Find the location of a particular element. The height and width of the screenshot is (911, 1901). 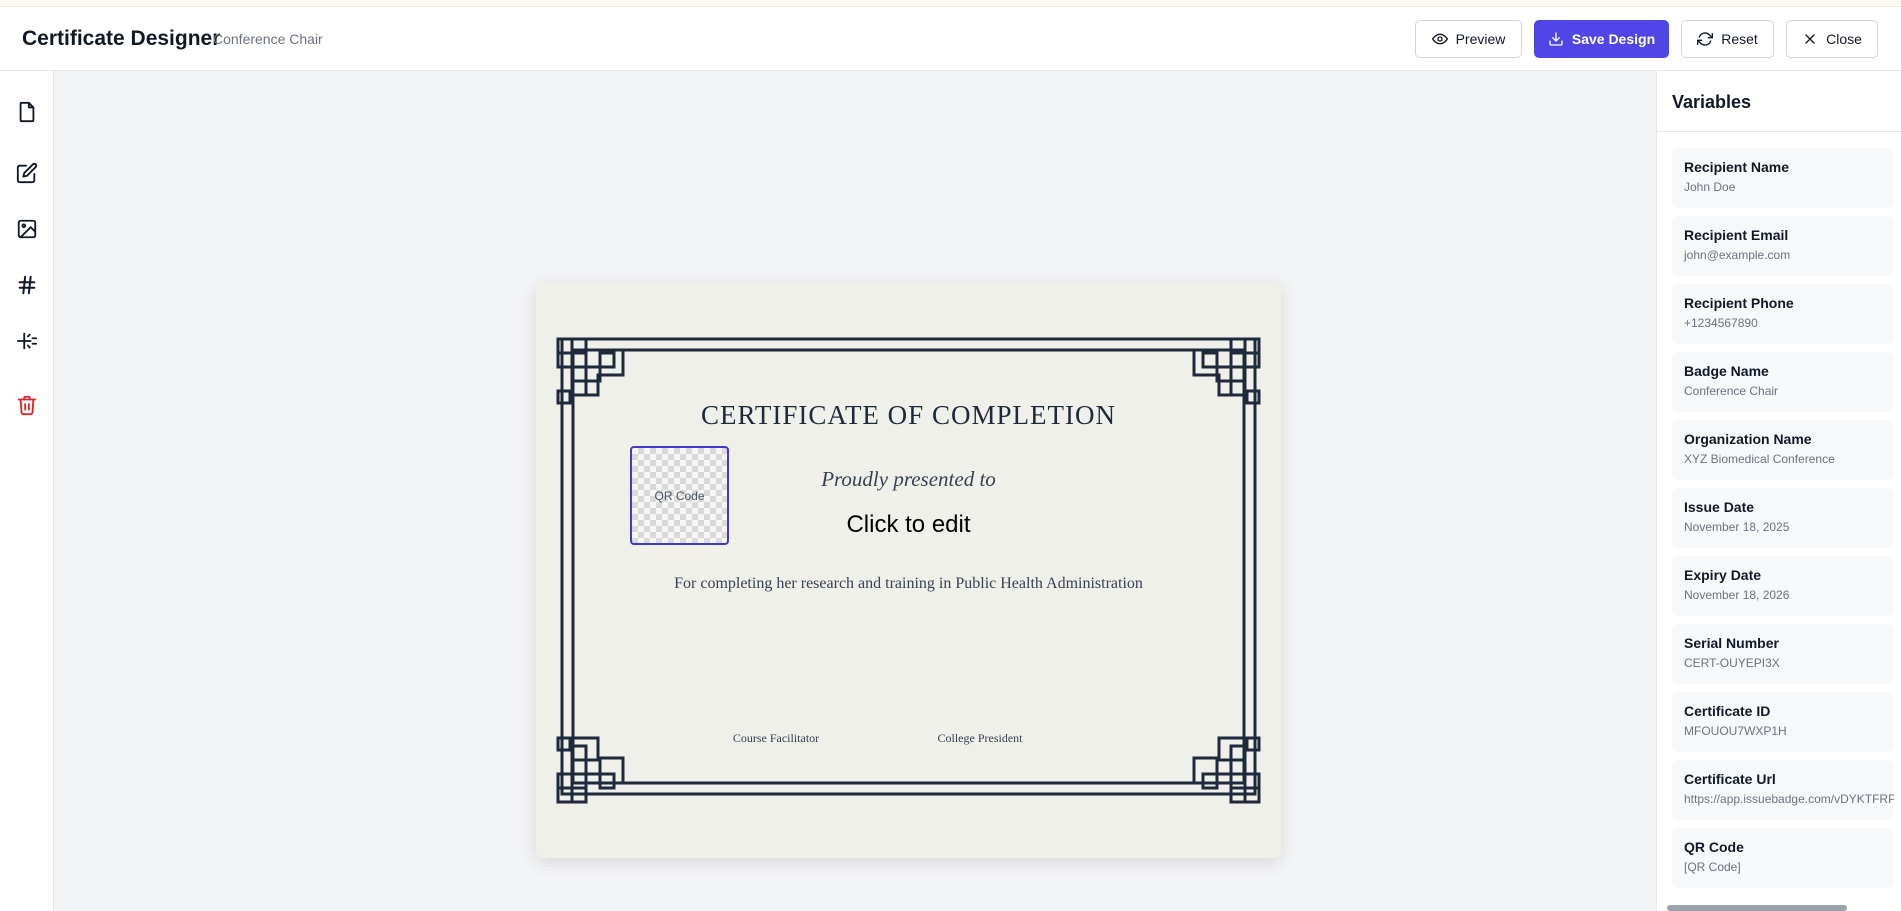

preview-button: Preview is located at coordinates (1468, 39).